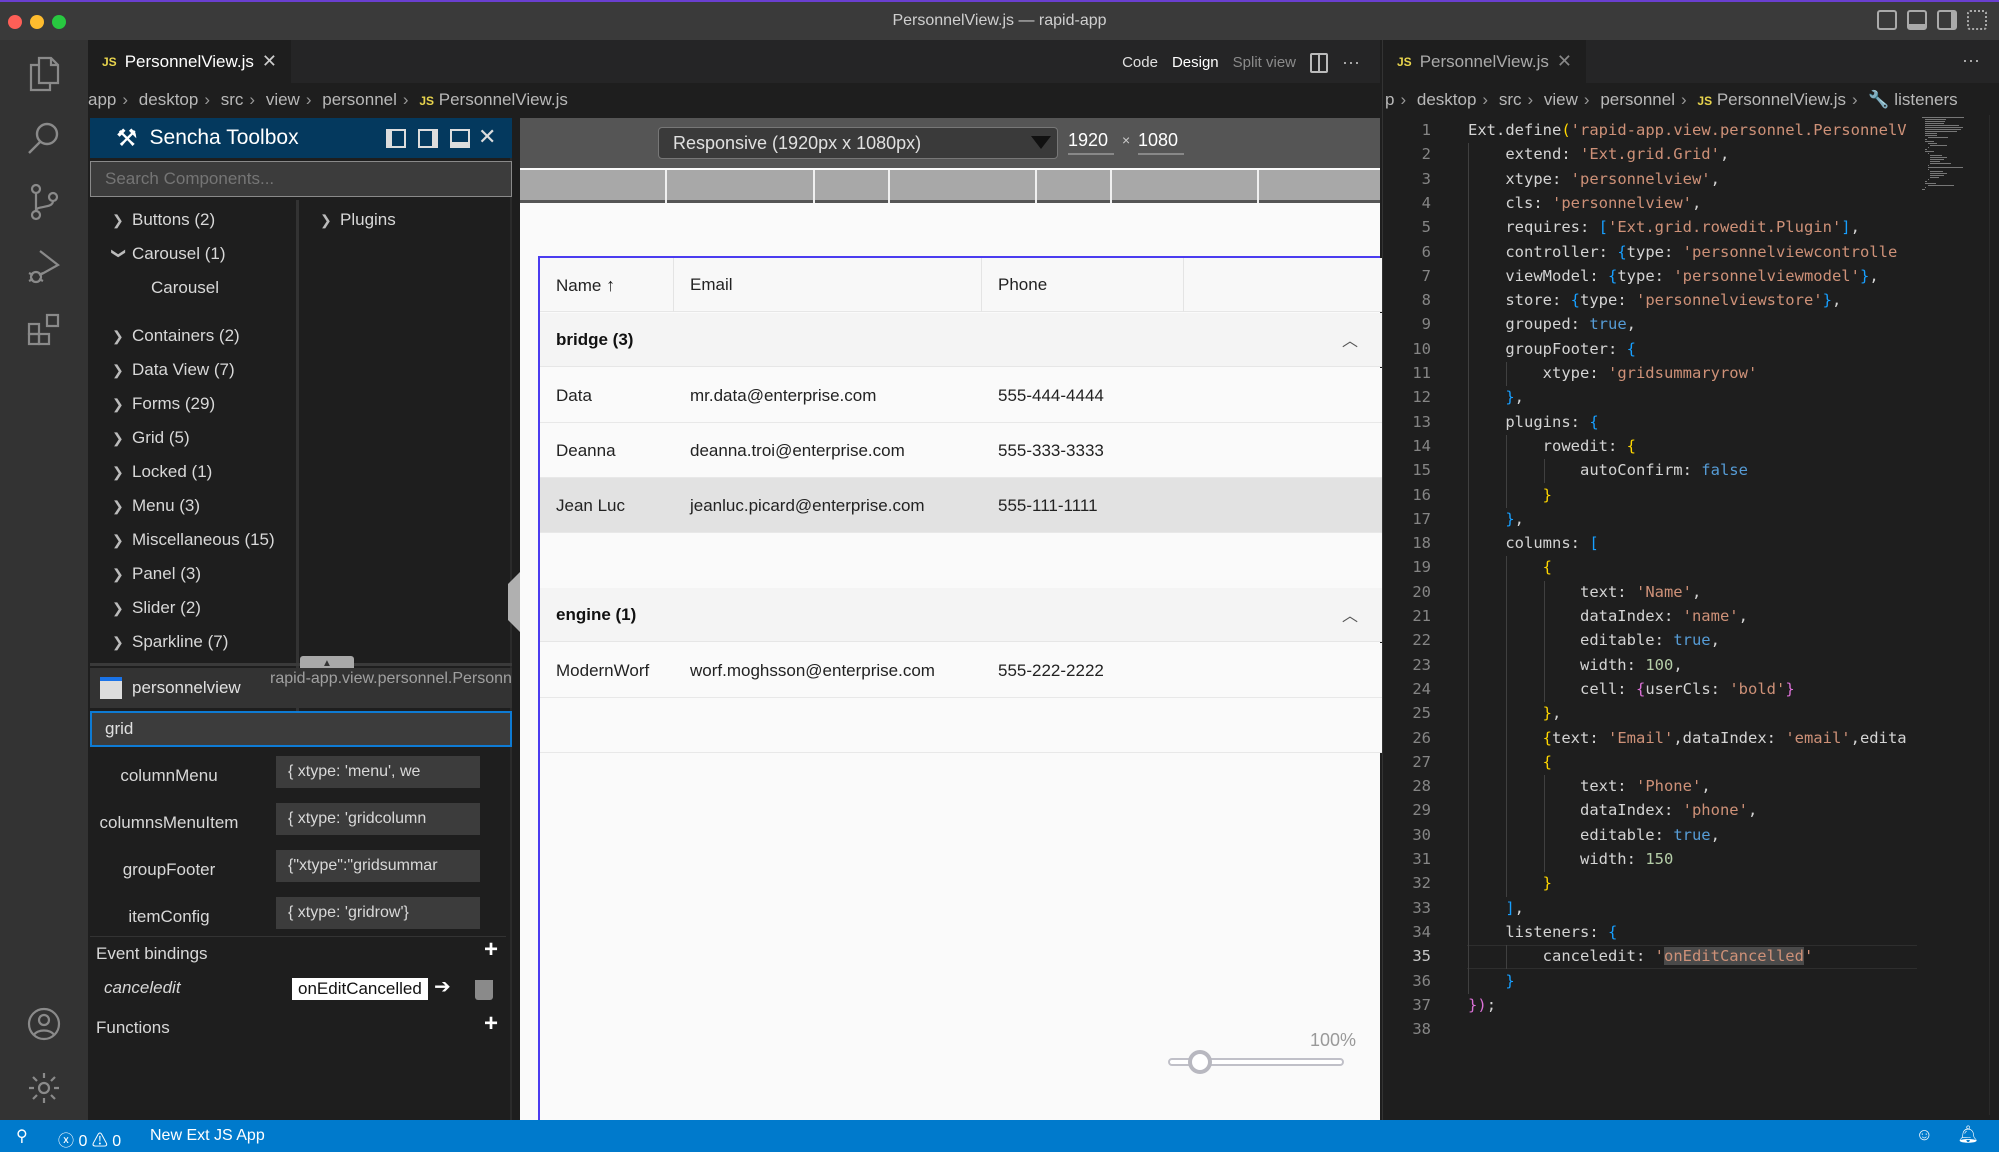 The height and width of the screenshot is (1152, 1999). Describe the element at coordinates (1533, 543) in the screenshot. I see `code-line: columns: [` at that location.